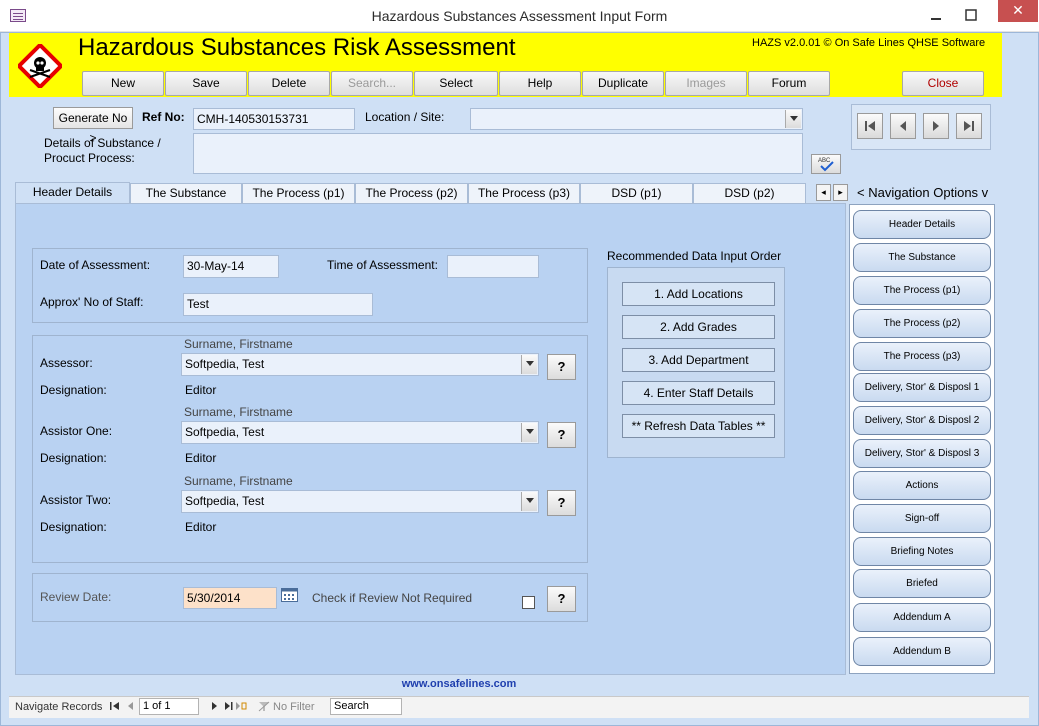  What do you see at coordinates (289, 83) in the screenshot?
I see `delete-button: Delete` at bounding box center [289, 83].